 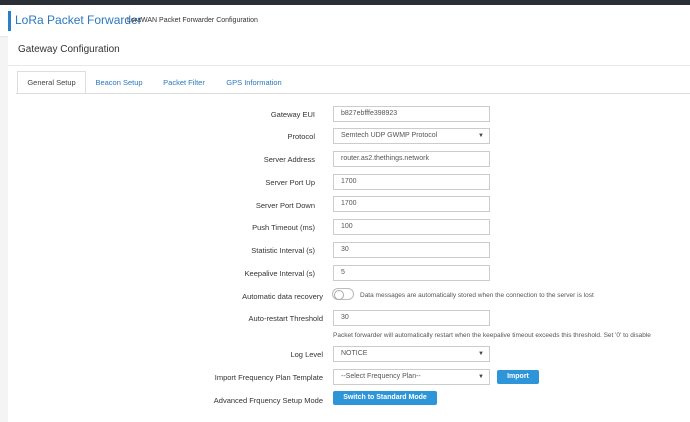 What do you see at coordinates (289, 159) in the screenshot?
I see `server-address-label: Server Address` at bounding box center [289, 159].